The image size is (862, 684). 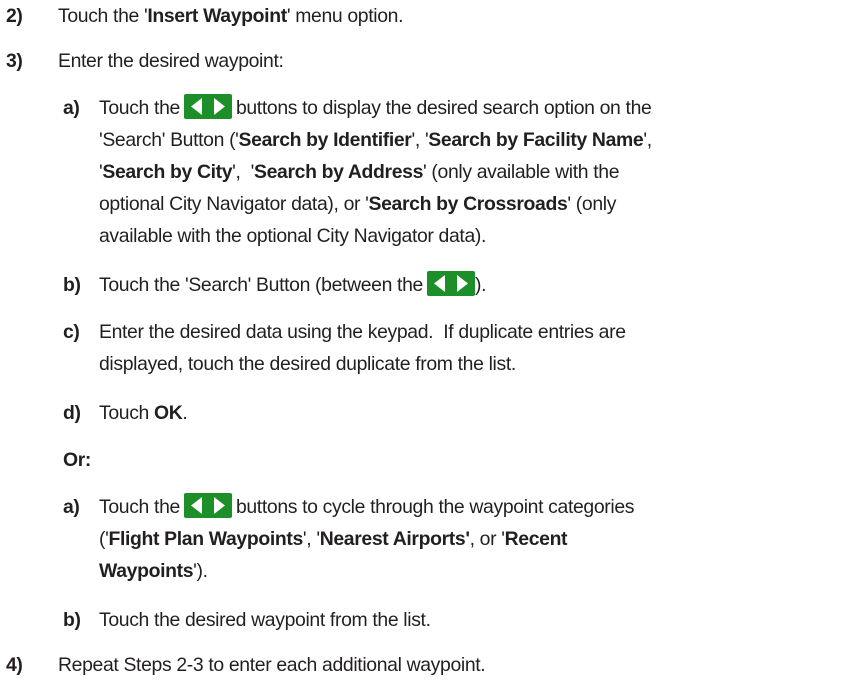 I want to click on substep-line: Touch OK., so click(x=143, y=413).